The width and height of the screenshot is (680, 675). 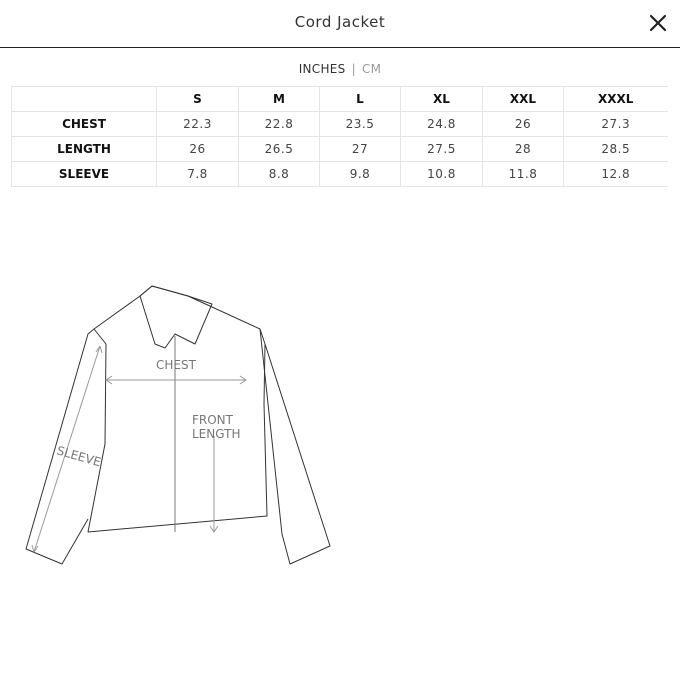 What do you see at coordinates (279, 174) in the screenshot?
I see `table-cell: 8.8` at bounding box center [279, 174].